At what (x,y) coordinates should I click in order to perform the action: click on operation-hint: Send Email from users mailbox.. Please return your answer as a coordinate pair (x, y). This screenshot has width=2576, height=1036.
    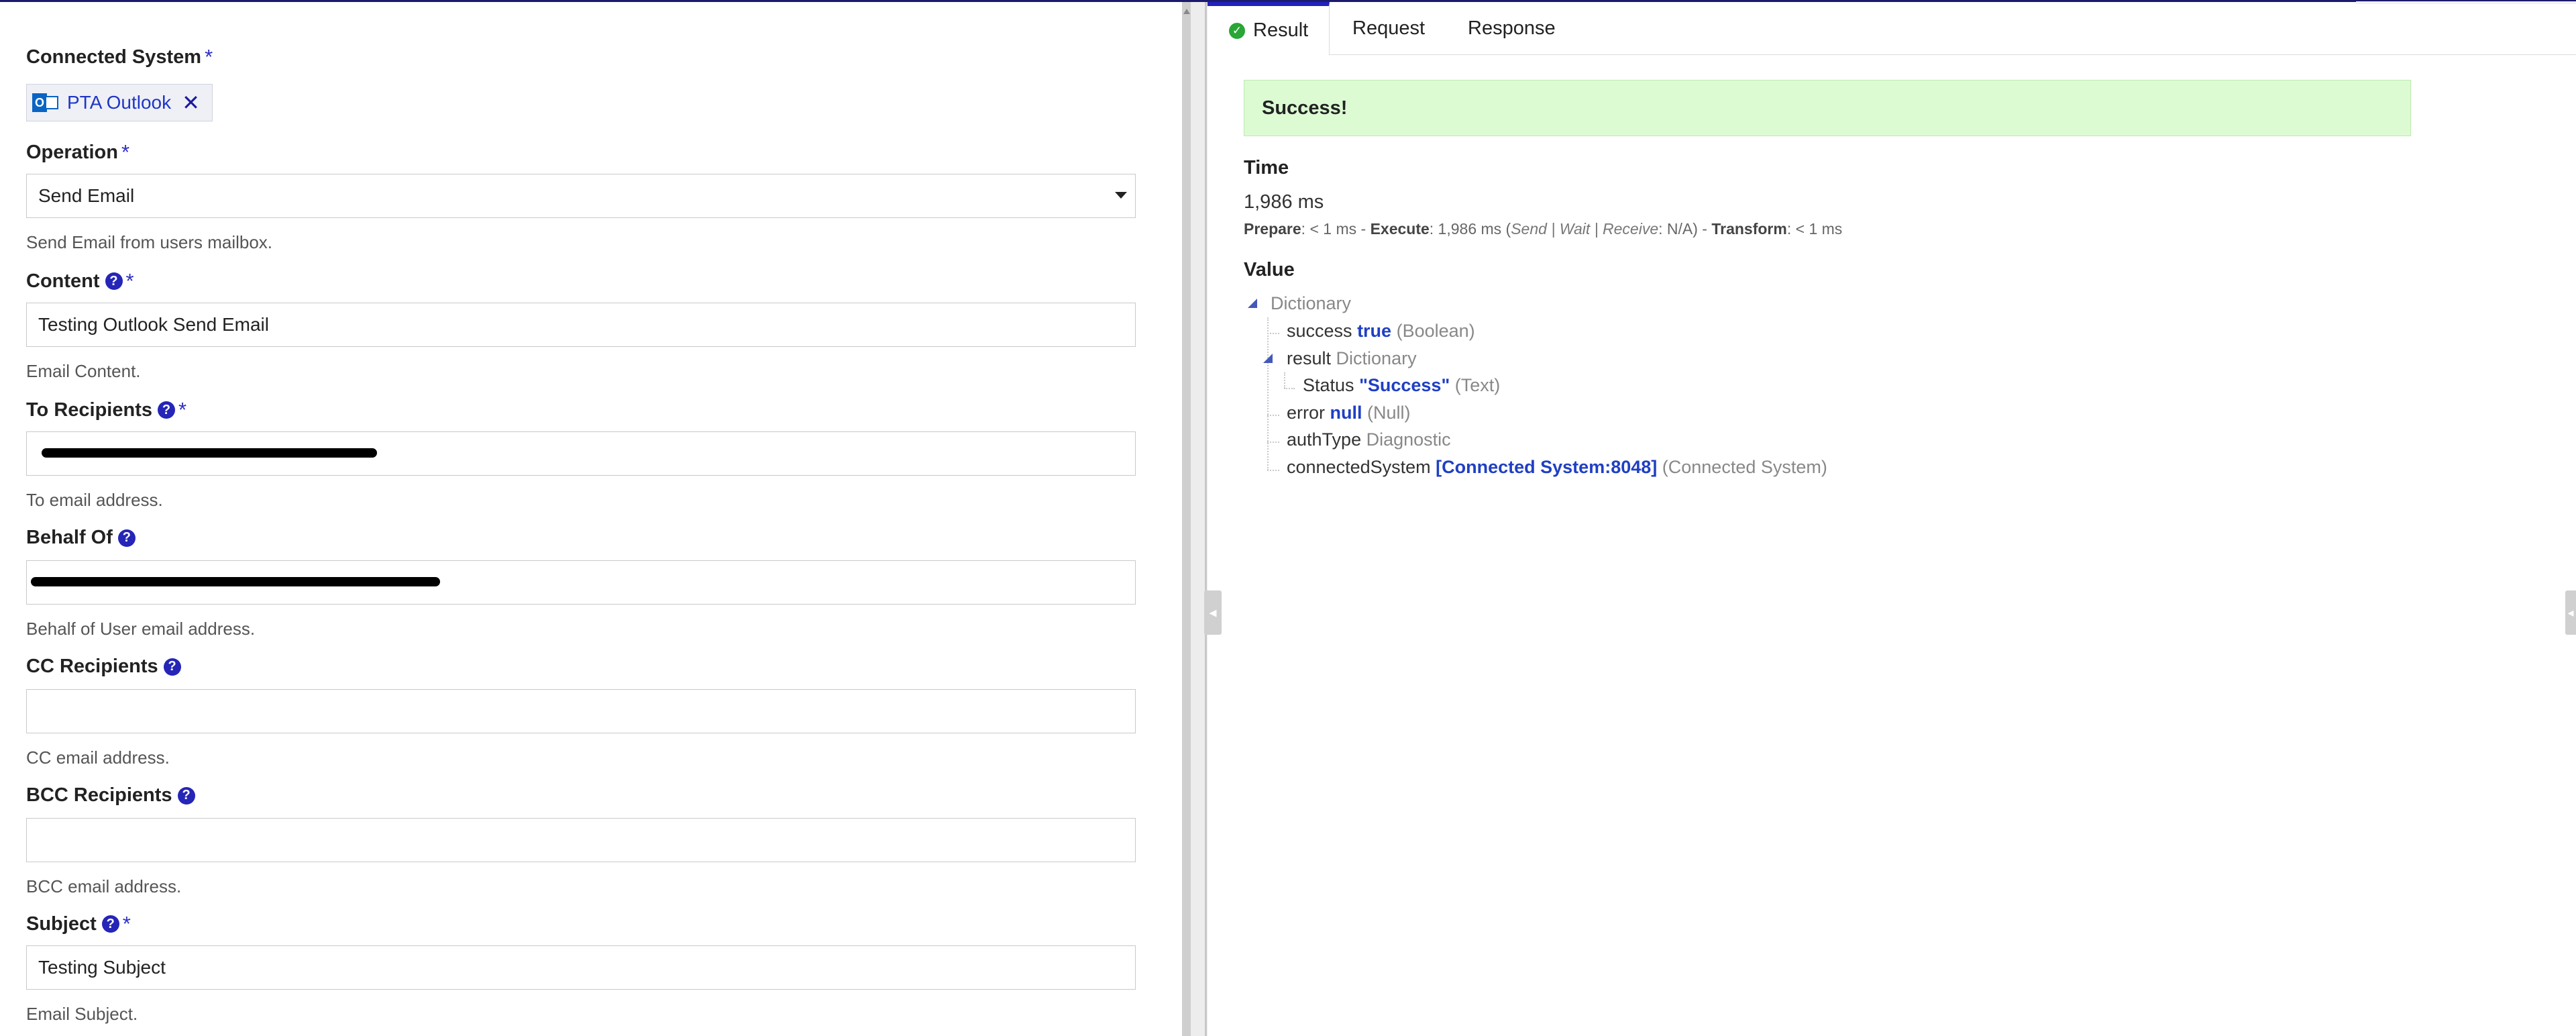
    Looking at the image, I should click on (149, 242).